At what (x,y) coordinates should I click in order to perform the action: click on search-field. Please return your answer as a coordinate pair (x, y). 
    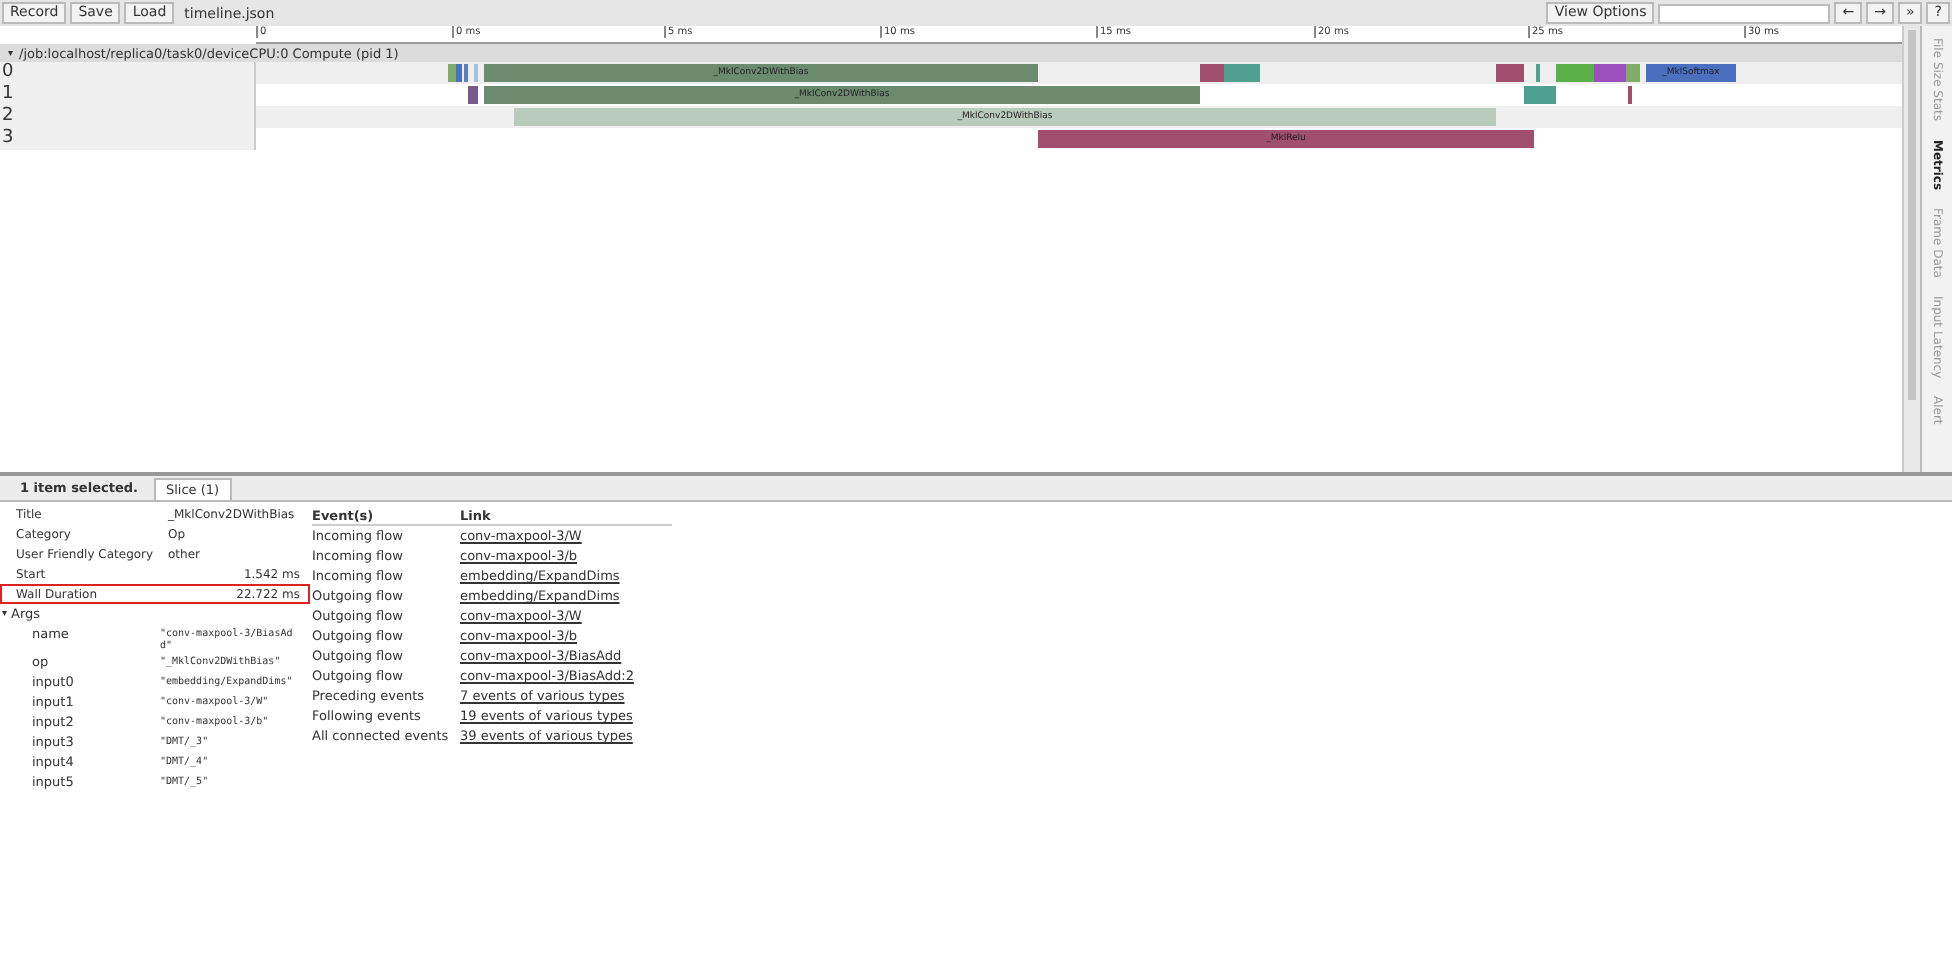
    Looking at the image, I should click on (1744, 13).